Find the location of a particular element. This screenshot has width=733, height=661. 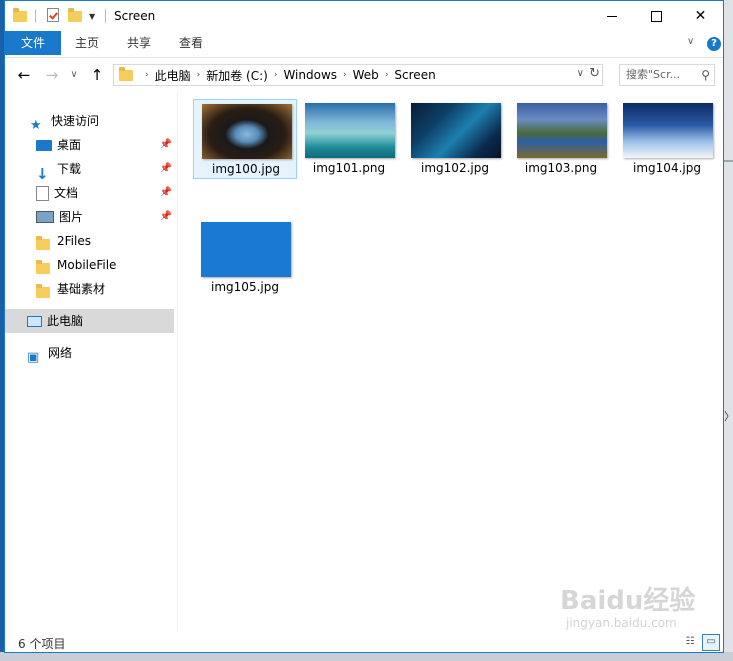

help-icon: ? is located at coordinates (714, 44).